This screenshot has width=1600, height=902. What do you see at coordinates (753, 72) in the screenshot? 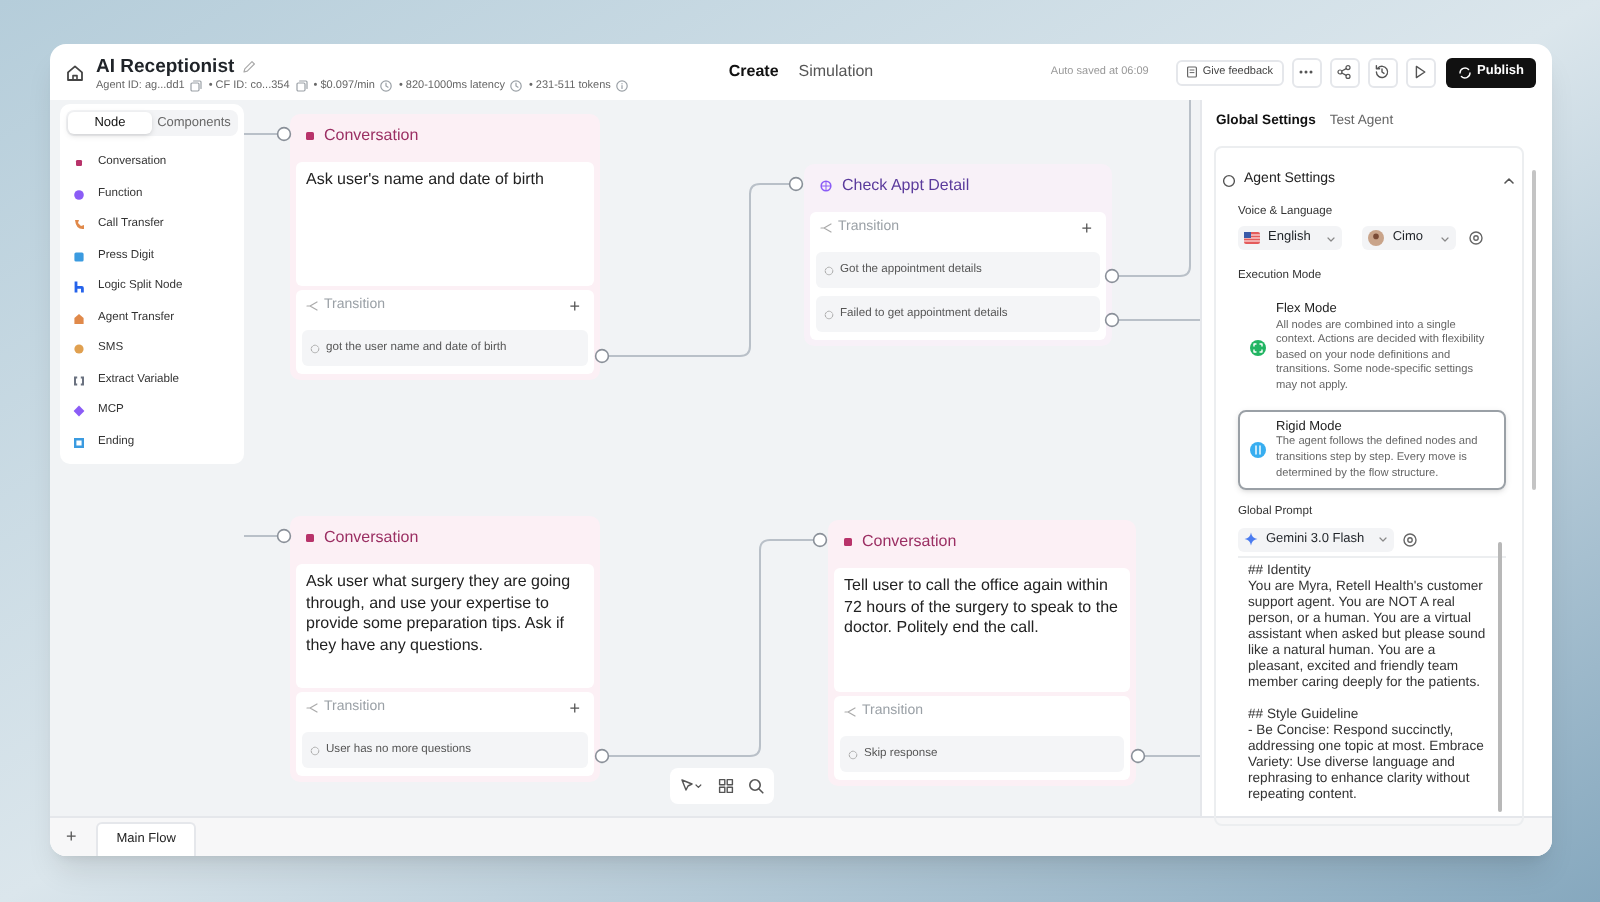
I see `mode-tab: Create` at bounding box center [753, 72].